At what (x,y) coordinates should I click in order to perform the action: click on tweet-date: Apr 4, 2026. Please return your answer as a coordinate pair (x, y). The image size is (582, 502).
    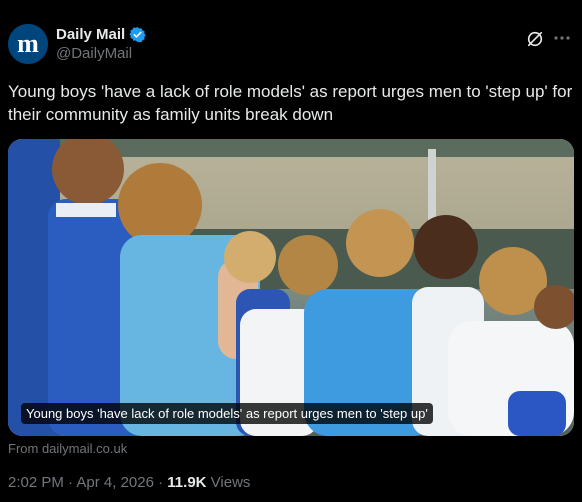
    Looking at the image, I should click on (115, 482).